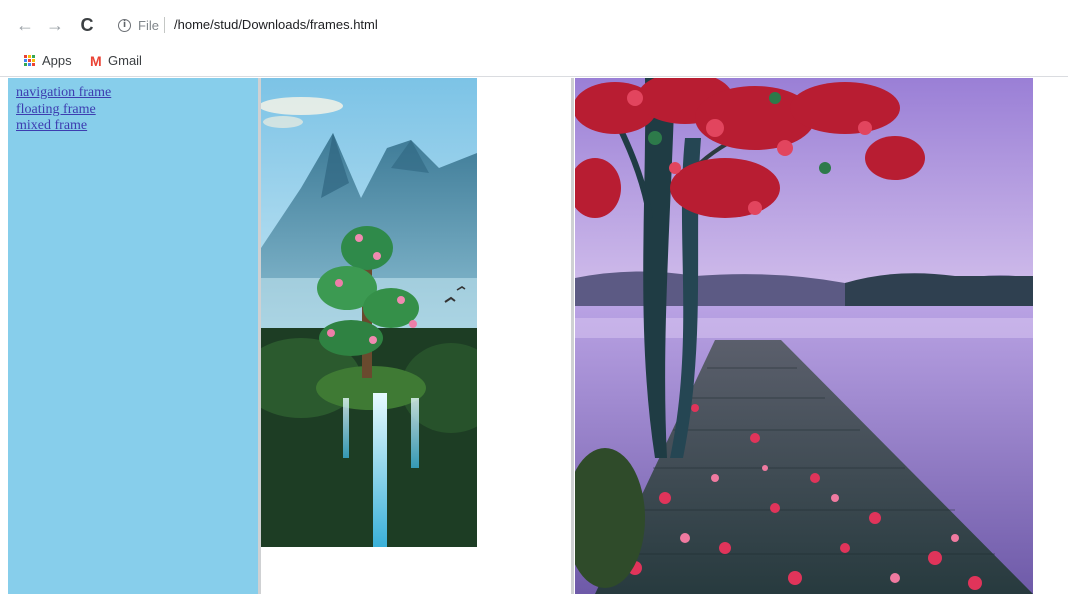  I want to click on bookmark-label: Gmail, so click(125, 60).